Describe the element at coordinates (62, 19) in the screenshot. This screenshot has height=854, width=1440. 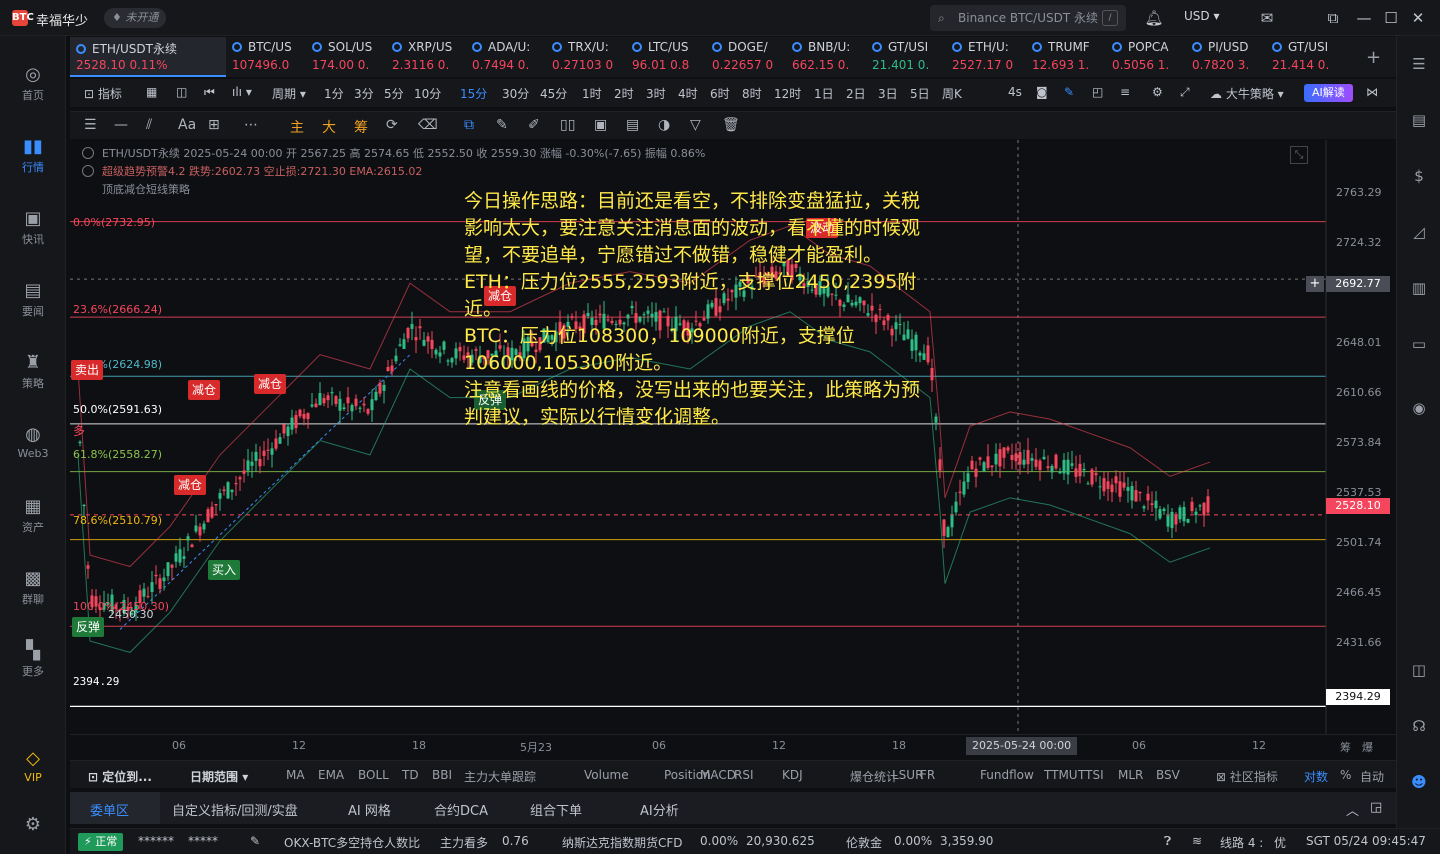
I see `user-name: 幸福华少` at that location.